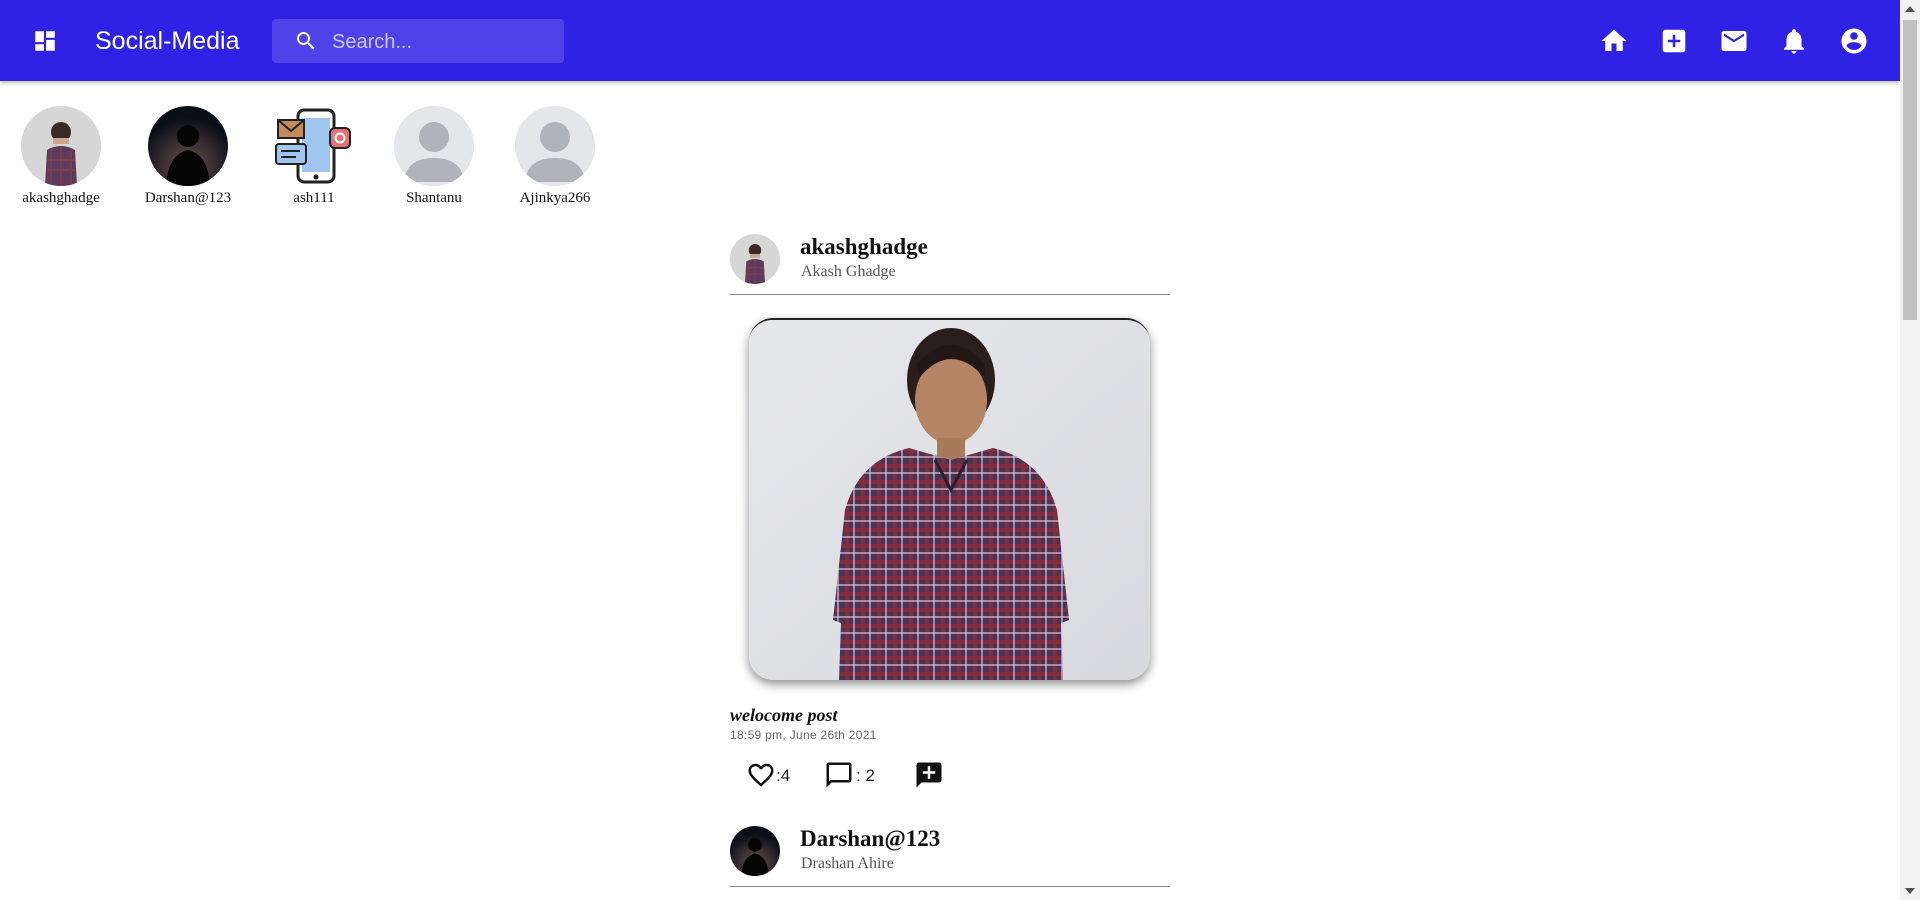 This screenshot has height=900, width=1920. What do you see at coordinates (949, 499) in the screenshot?
I see `post-image` at bounding box center [949, 499].